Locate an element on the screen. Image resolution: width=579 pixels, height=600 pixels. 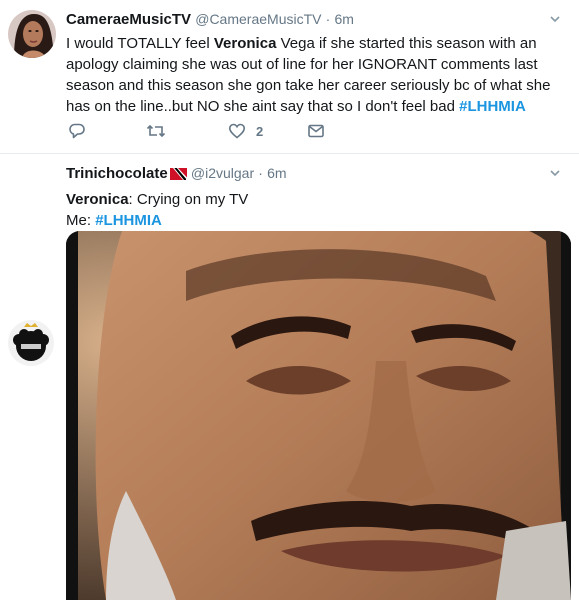
tweet-line: Veronica: Crying on my TV is located at coordinates (316, 199).